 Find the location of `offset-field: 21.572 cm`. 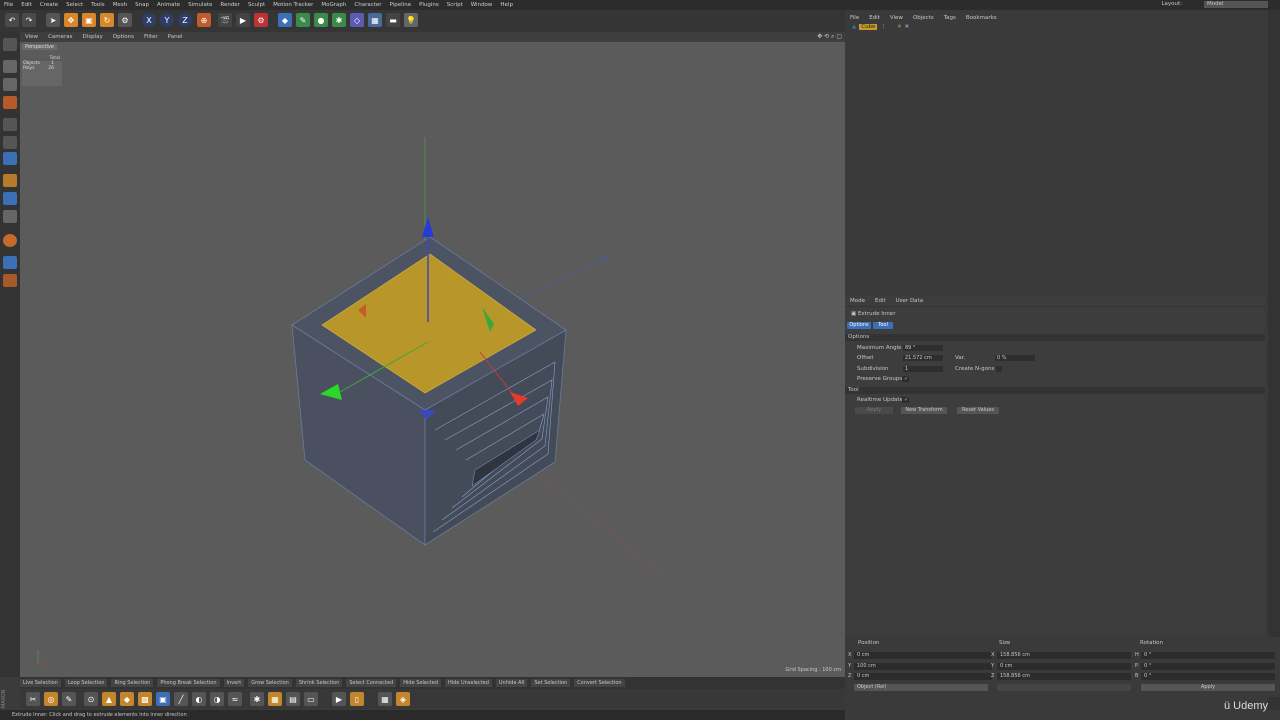

offset-field: 21.572 cm is located at coordinates (923, 358).